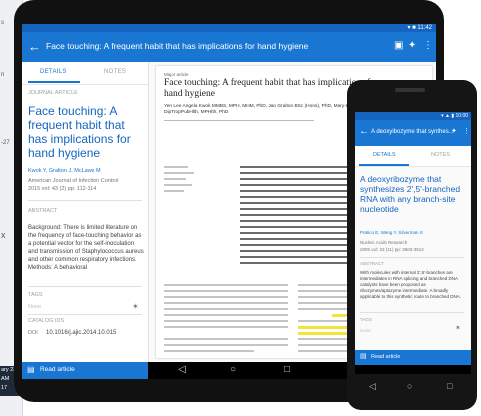 Image resolution: width=481 pixels, height=416 pixels. I want to click on pdf-rule, so click(239, 120).